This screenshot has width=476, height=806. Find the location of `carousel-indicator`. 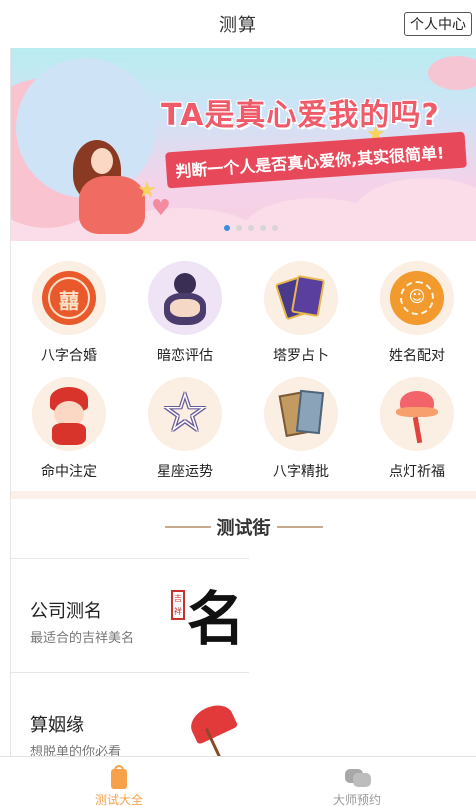

carousel-indicator is located at coordinates (251, 228).